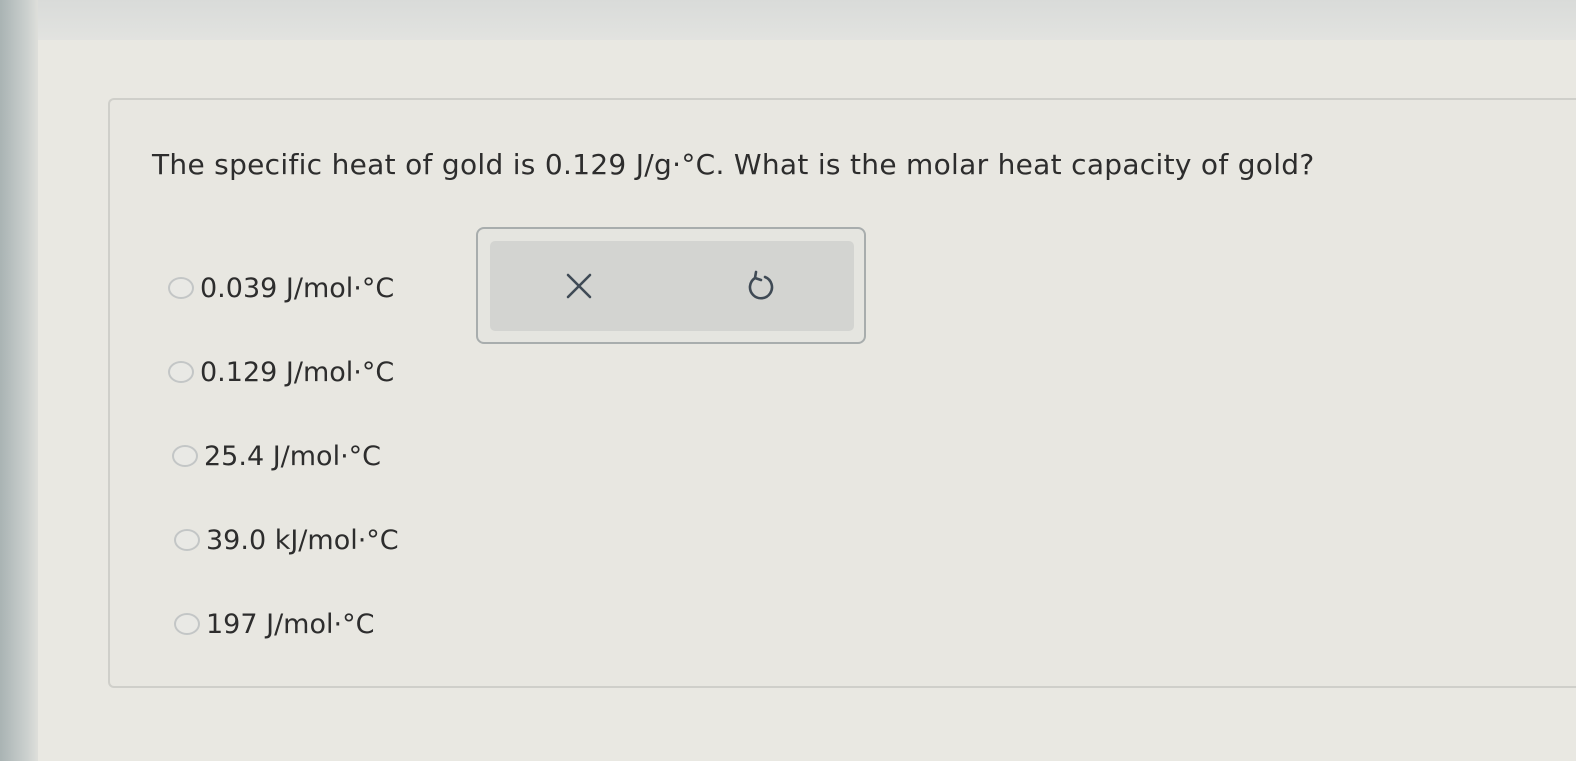 Image resolution: width=1576 pixels, height=761 pixels. What do you see at coordinates (19, 380) in the screenshot?
I see `screen-left-edge` at bounding box center [19, 380].